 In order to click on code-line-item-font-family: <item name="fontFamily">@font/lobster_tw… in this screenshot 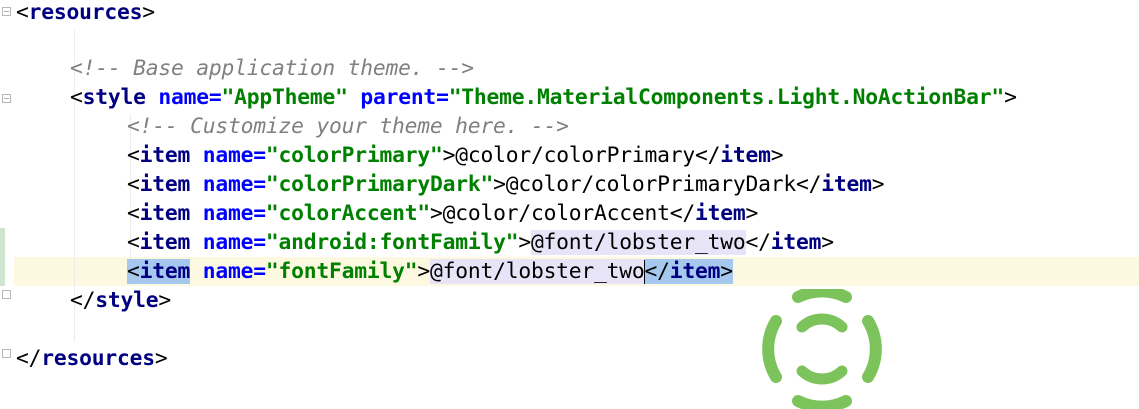, I will do `click(430, 271)`.